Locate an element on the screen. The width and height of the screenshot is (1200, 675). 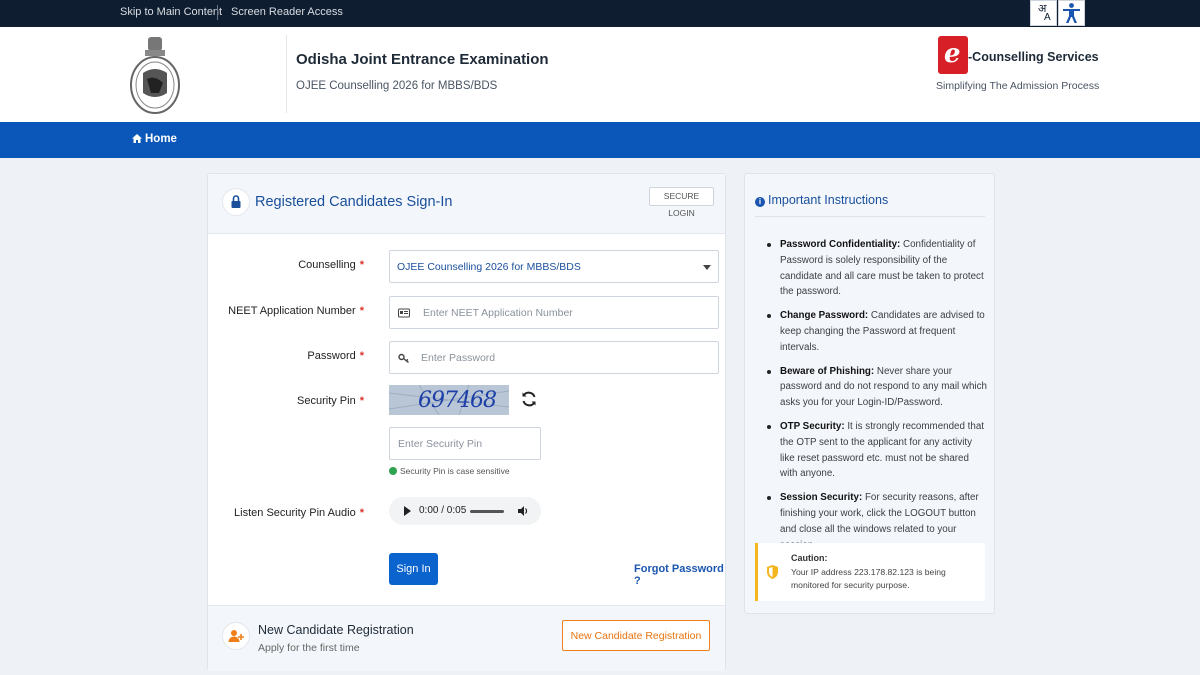
password-placeholder: Enter Password is located at coordinates (458, 358).